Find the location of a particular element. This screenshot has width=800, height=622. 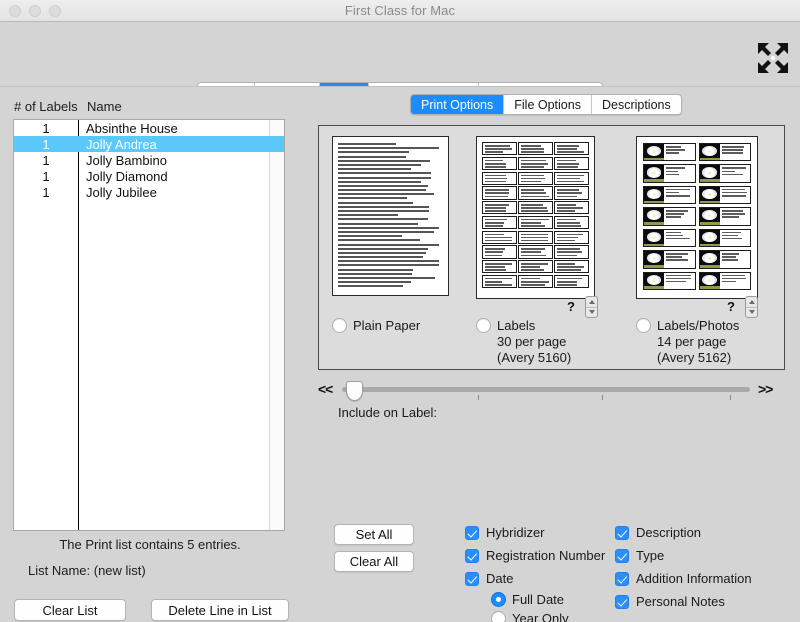

include-on-label-heading: Include on Label: is located at coordinates (388, 412).